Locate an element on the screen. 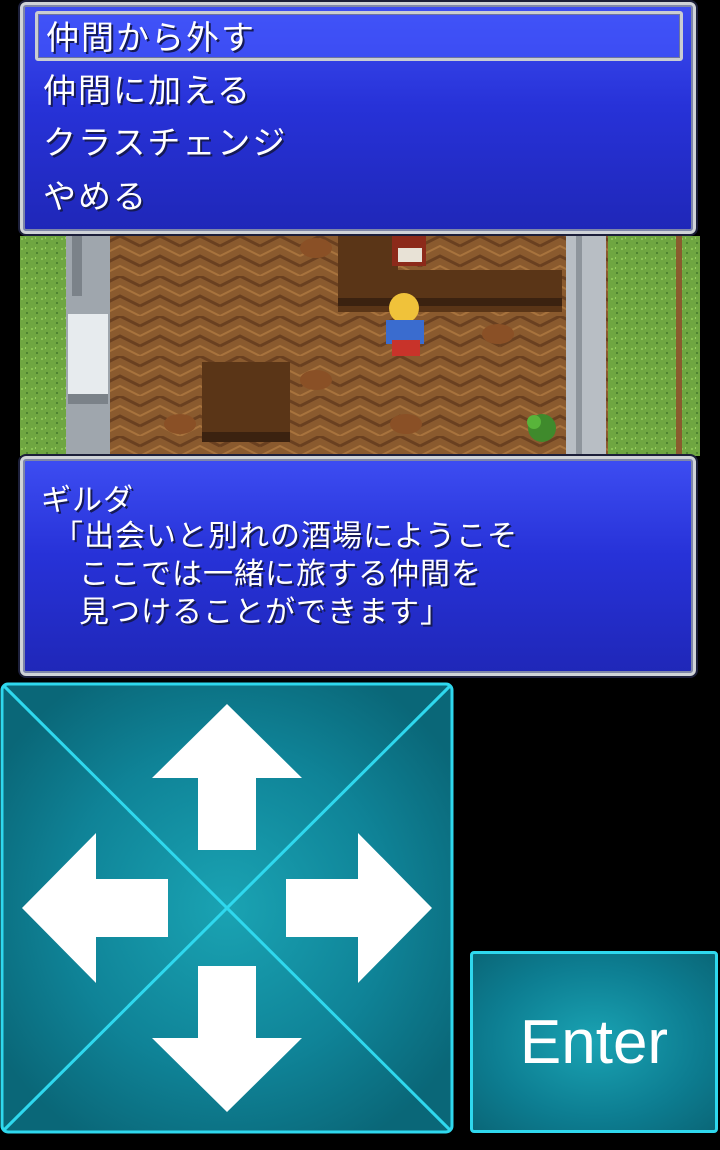 The image size is (720, 1150). menu-item-quit: やめる is located at coordinates (95, 197).